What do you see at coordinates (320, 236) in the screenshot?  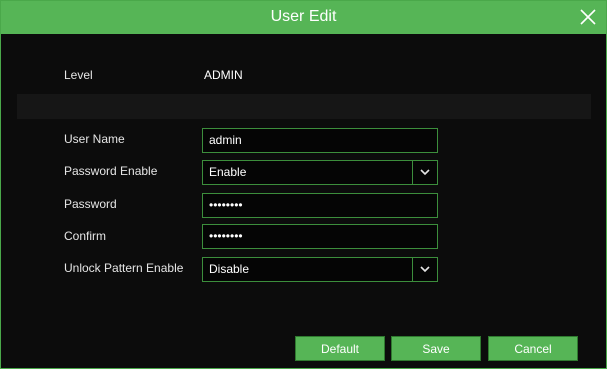 I see `confirm-password-input: ••••••••` at bounding box center [320, 236].